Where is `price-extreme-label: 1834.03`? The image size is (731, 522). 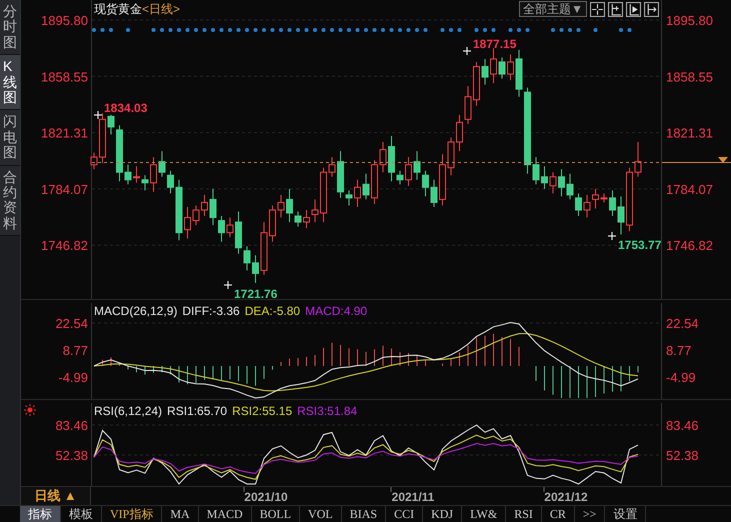 price-extreme-label: 1834.03 is located at coordinates (126, 108).